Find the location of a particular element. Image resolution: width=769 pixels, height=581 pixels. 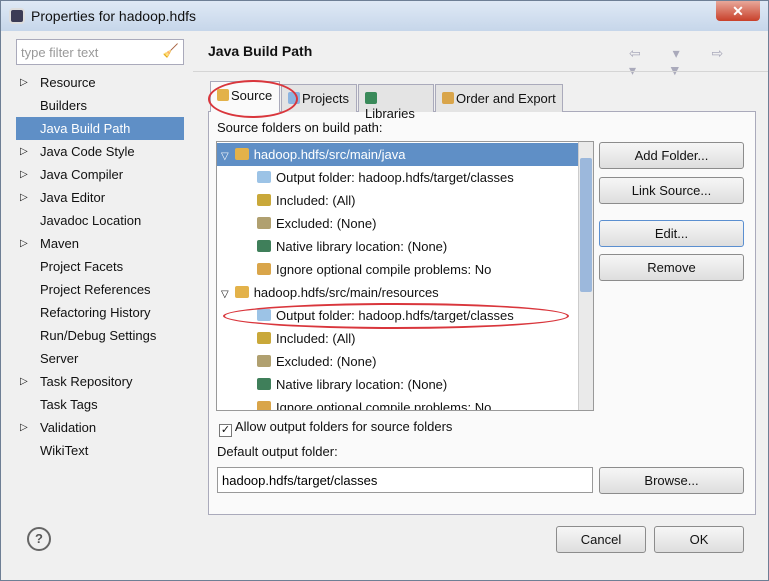

tree-row: ▽ hadoop.hdfs/src/main/resources is located at coordinates (397, 292).